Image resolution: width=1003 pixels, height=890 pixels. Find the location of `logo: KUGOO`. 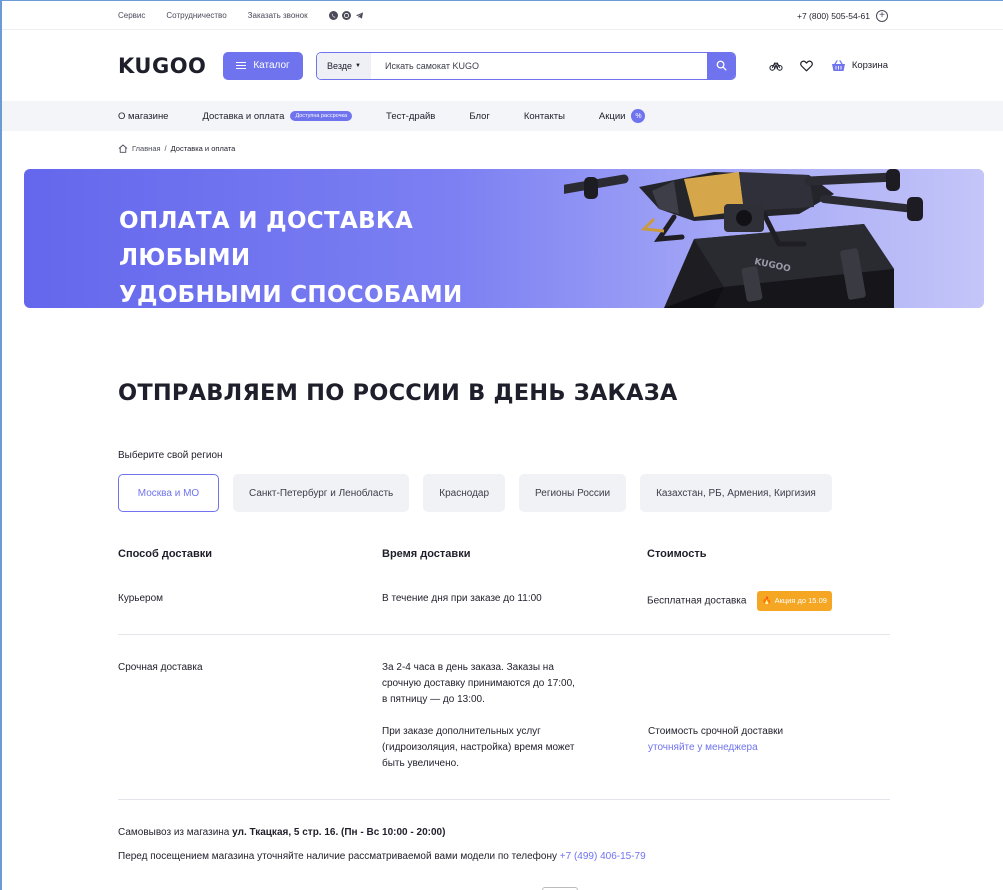

logo: KUGOO is located at coordinates (170, 66).